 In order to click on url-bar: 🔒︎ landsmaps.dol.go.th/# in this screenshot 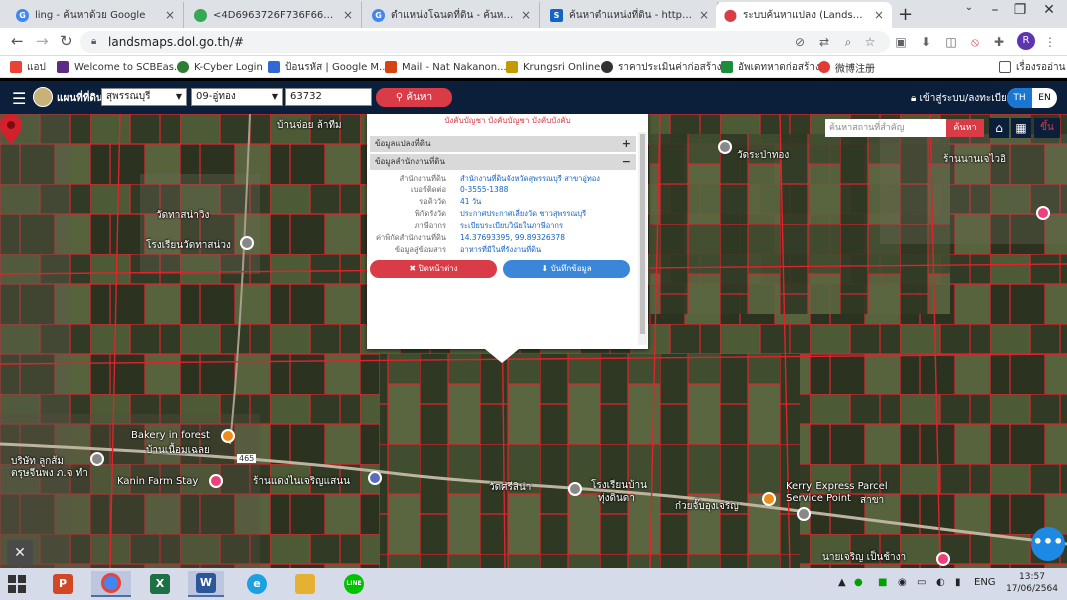, I will do `click(485, 42)`.